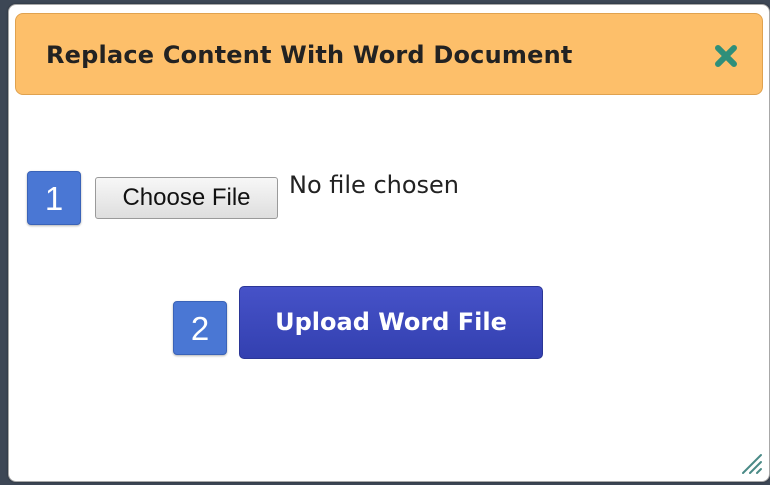  What do you see at coordinates (200, 328) in the screenshot?
I see `step-2-badge: 2` at bounding box center [200, 328].